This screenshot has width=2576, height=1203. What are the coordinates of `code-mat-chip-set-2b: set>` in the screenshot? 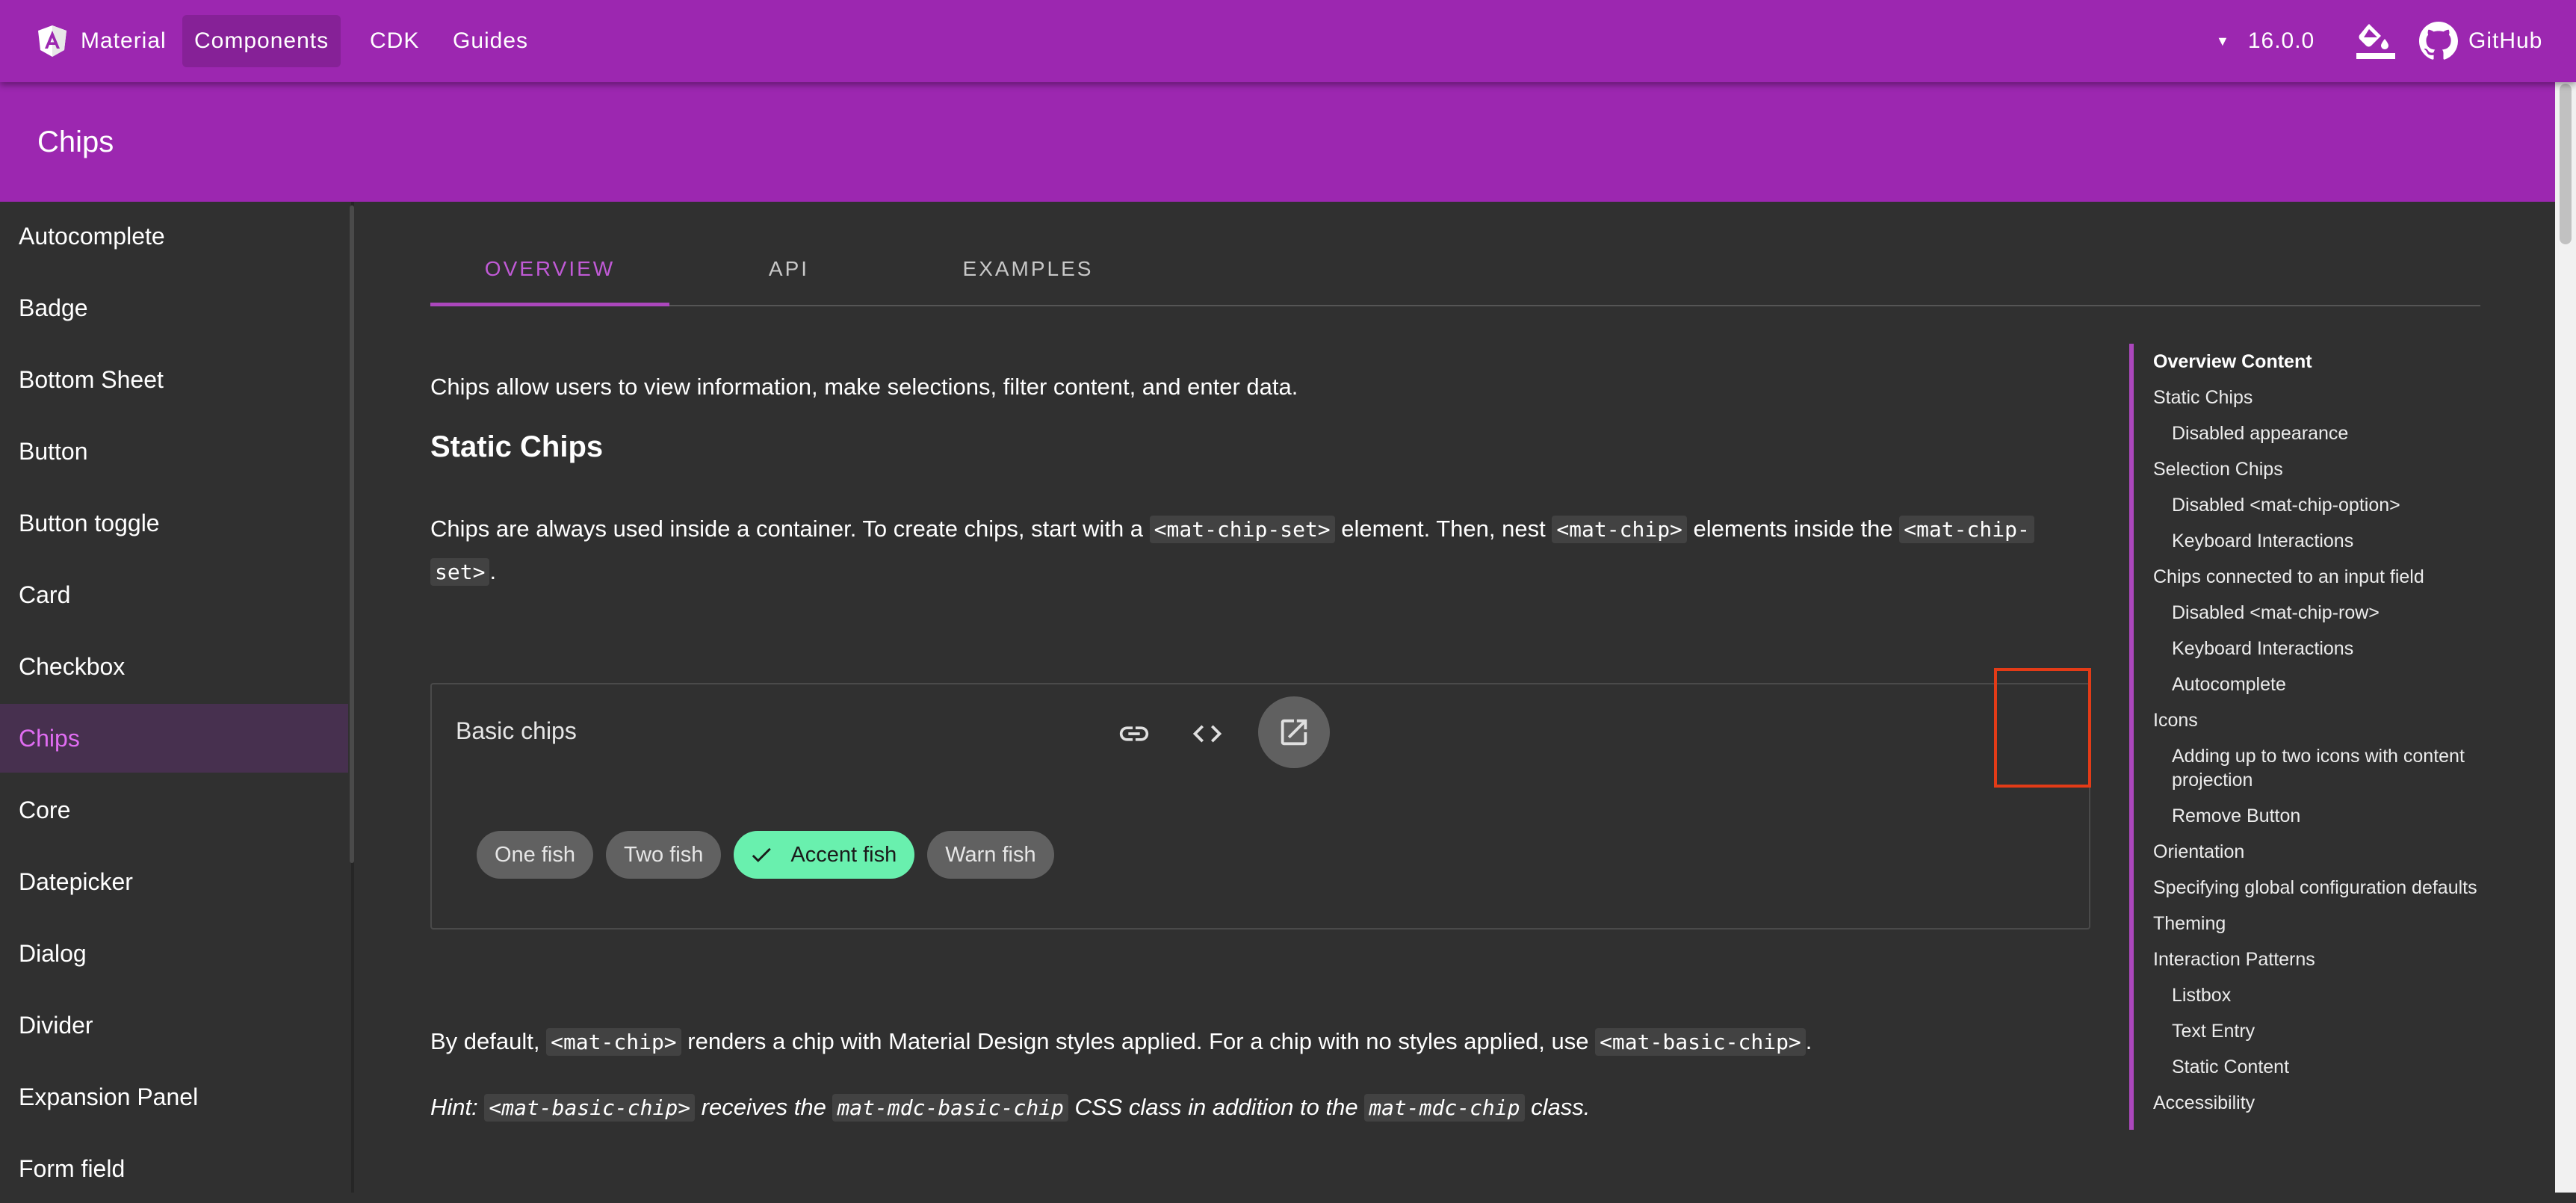 It's located at (460, 572).